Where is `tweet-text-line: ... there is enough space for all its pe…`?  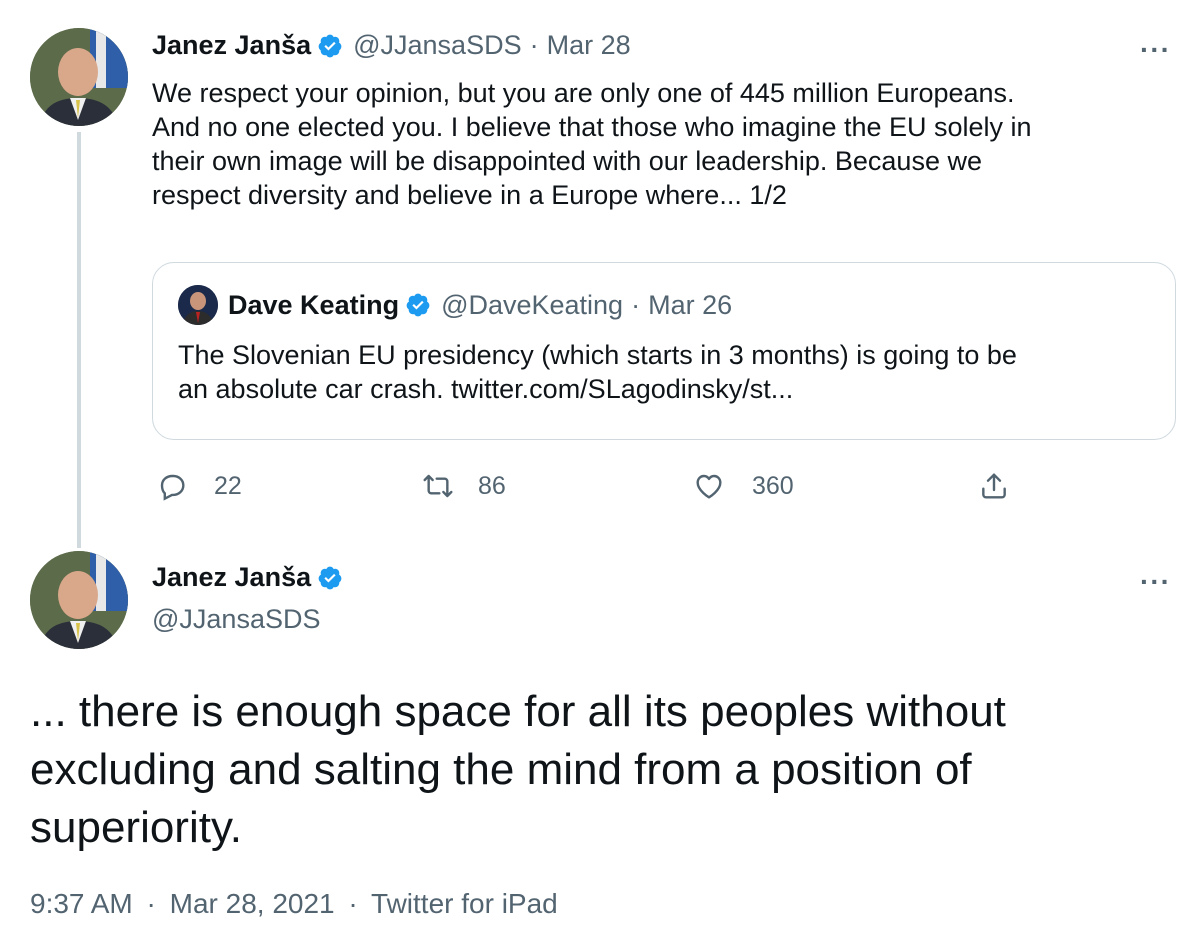 tweet-text-line: ... there is enough space for all its pe… is located at coordinates (518, 711).